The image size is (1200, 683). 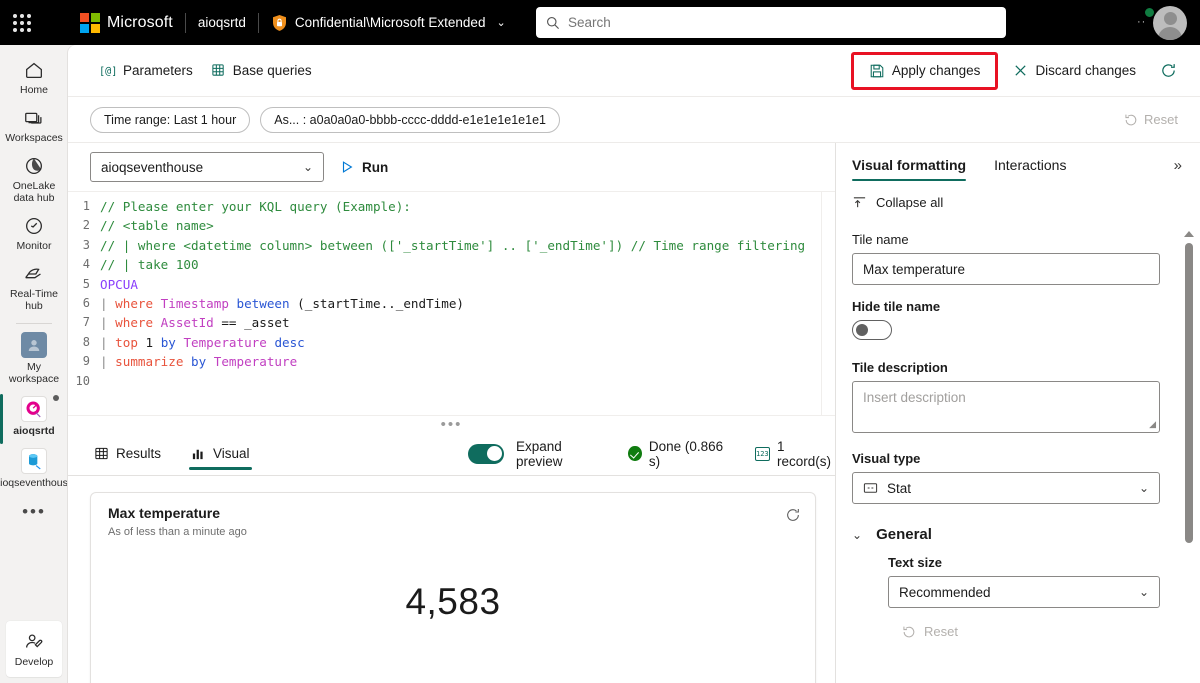 What do you see at coordinates (34, 179) in the screenshot?
I see `sidebar-item-onelake-data-hub: OneLake data hub` at bounding box center [34, 179].